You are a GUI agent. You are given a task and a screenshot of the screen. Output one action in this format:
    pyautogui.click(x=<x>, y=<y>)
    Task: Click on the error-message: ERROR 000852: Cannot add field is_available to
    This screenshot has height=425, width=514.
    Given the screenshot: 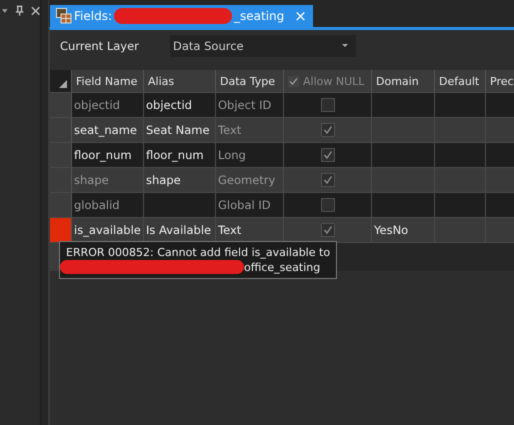 What is the action you would take?
    pyautogui.click(x=198, y=252)
    